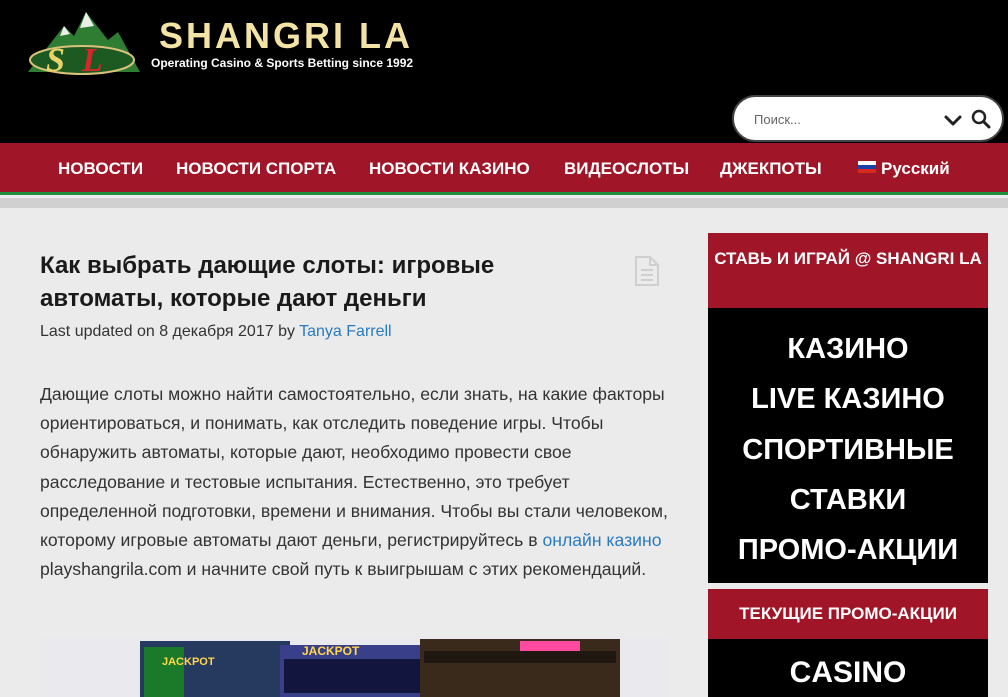 The image size is (1008, 697). Describe the element at coordinates (848, 665) in the screenshot. I see `current-promo-casino: CASINO` at that location.